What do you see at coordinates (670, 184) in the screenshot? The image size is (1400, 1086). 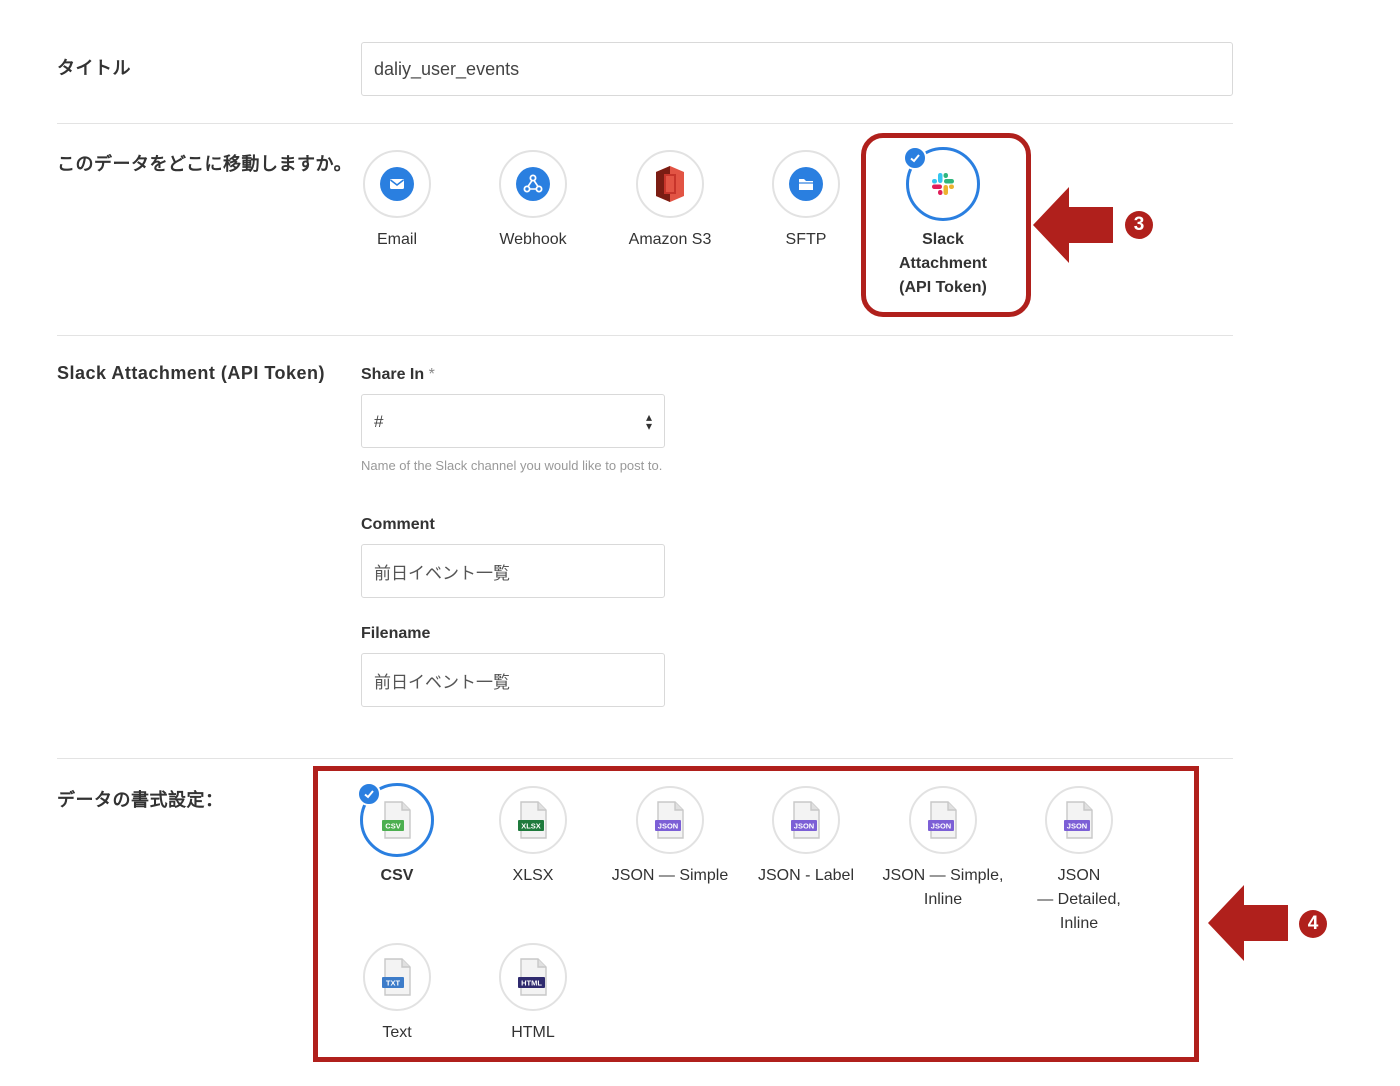 I see `amazon-s3-icon` at bounding box center [670, 184].